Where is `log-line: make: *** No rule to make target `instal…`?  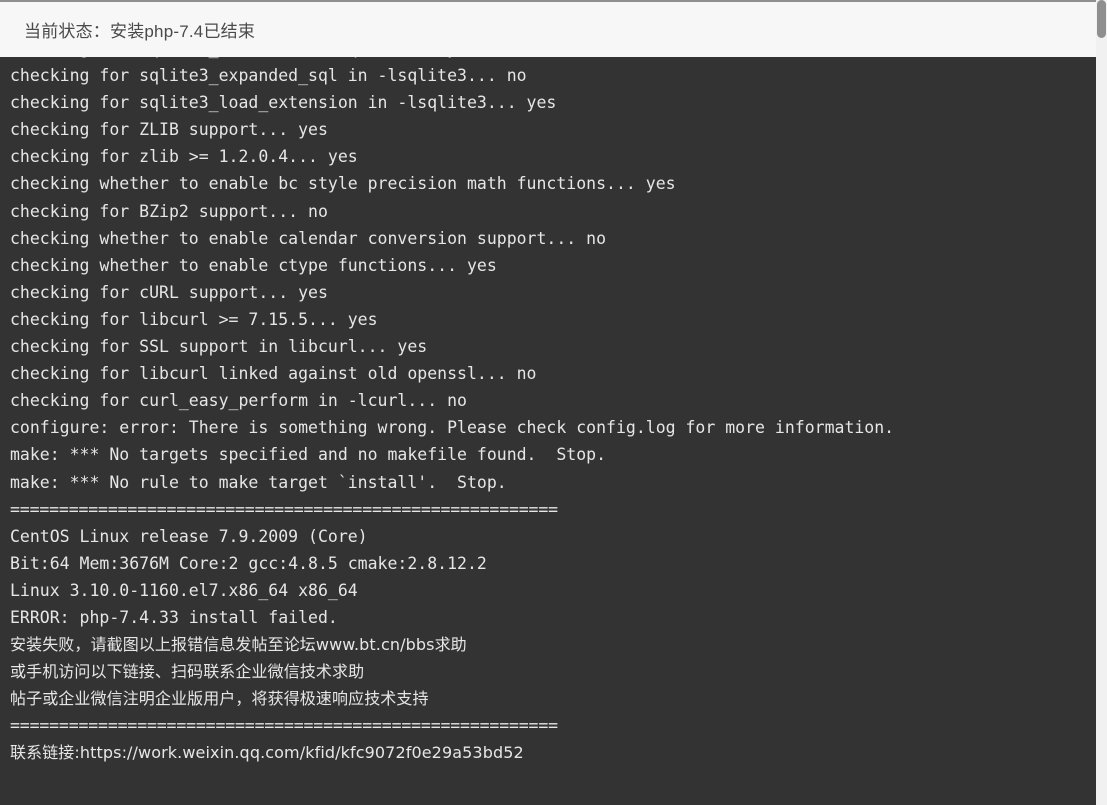
log-line: make: *** No rule to make target `instal… is located at coordinates (258, 482).